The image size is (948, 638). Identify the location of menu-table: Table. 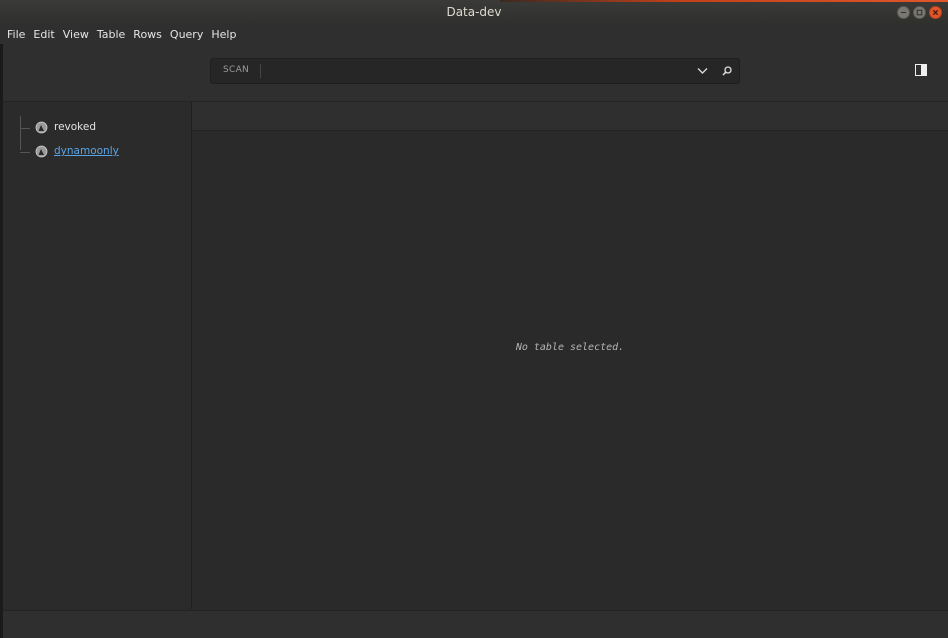
(111, 34).